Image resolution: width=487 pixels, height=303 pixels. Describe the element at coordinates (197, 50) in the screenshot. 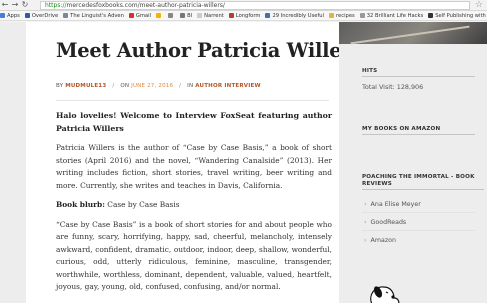

I see `page-title: Meet Author Patricia Willers` at that location.